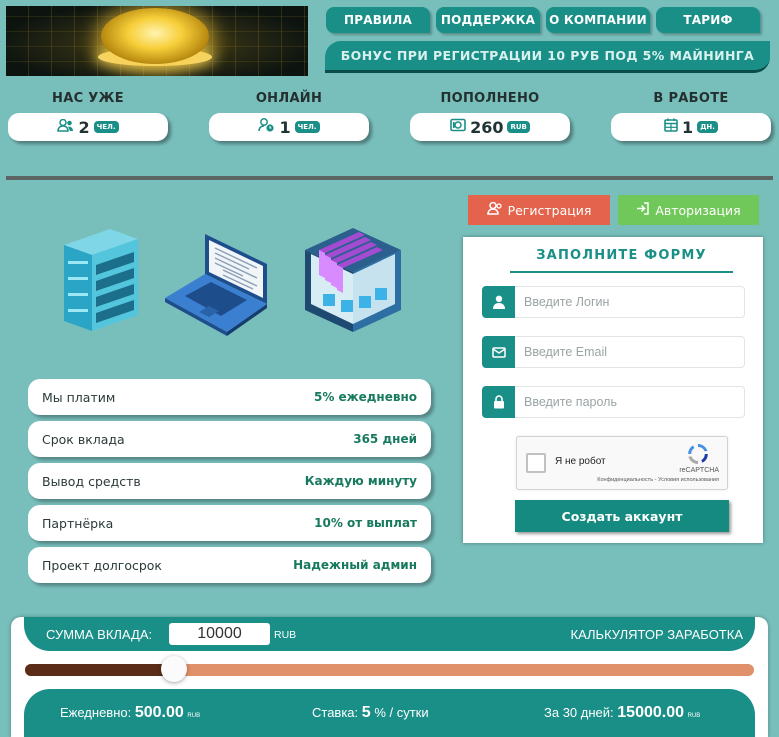  I want to click on rate-result: Ставка: 5 % / сутки, so click(370, 713).